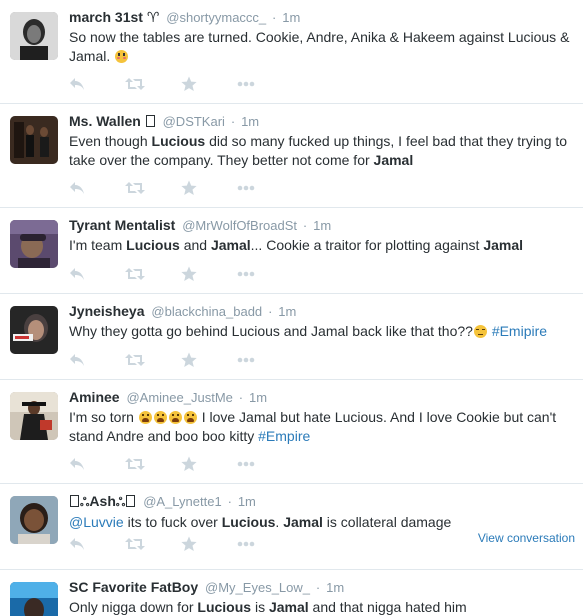  What do you see at coordinates (257, 587) in the screenshot?
I see `username: @My_Eyes_Low_` at bounding box center [257, 587].